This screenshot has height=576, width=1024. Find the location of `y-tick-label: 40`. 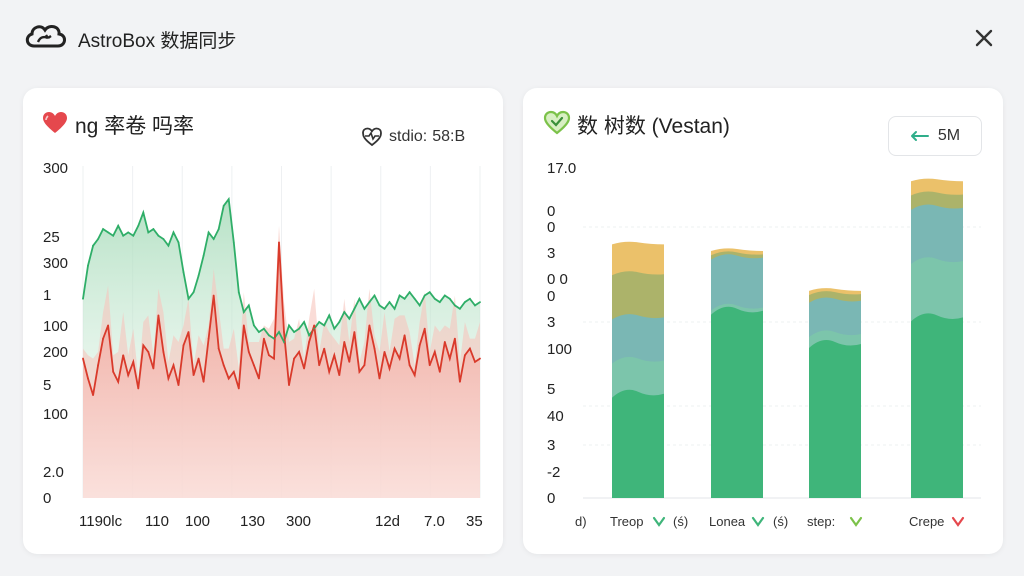

y-tick-label: 40 is located at coordinates (555, 416).